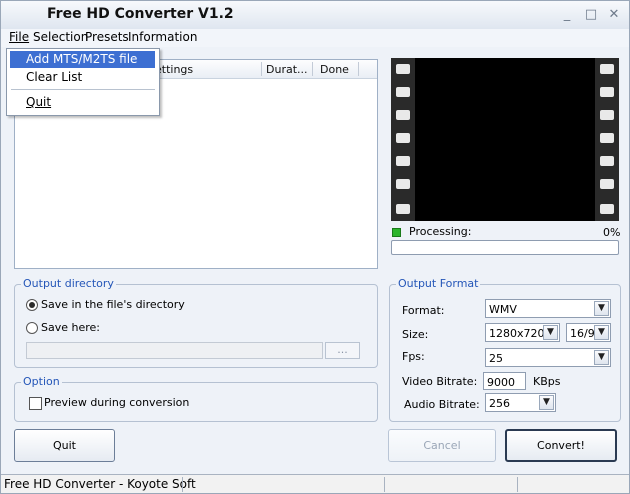 This screenshot has width=630, height=494. What do you see at coordinates (396, 232) in the screenshot?
I see `led-icon` at bounding box center [396, 232].